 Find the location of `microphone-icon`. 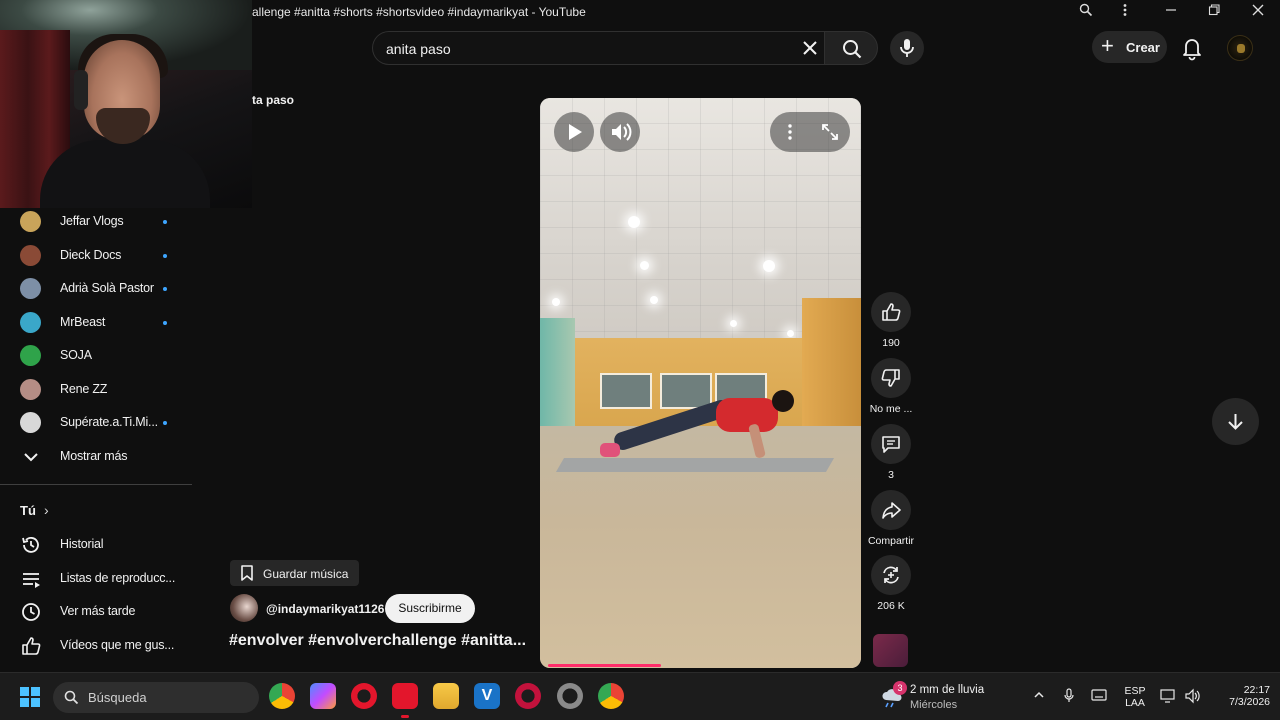

microphone-icon is located at coordinates (907, 48).